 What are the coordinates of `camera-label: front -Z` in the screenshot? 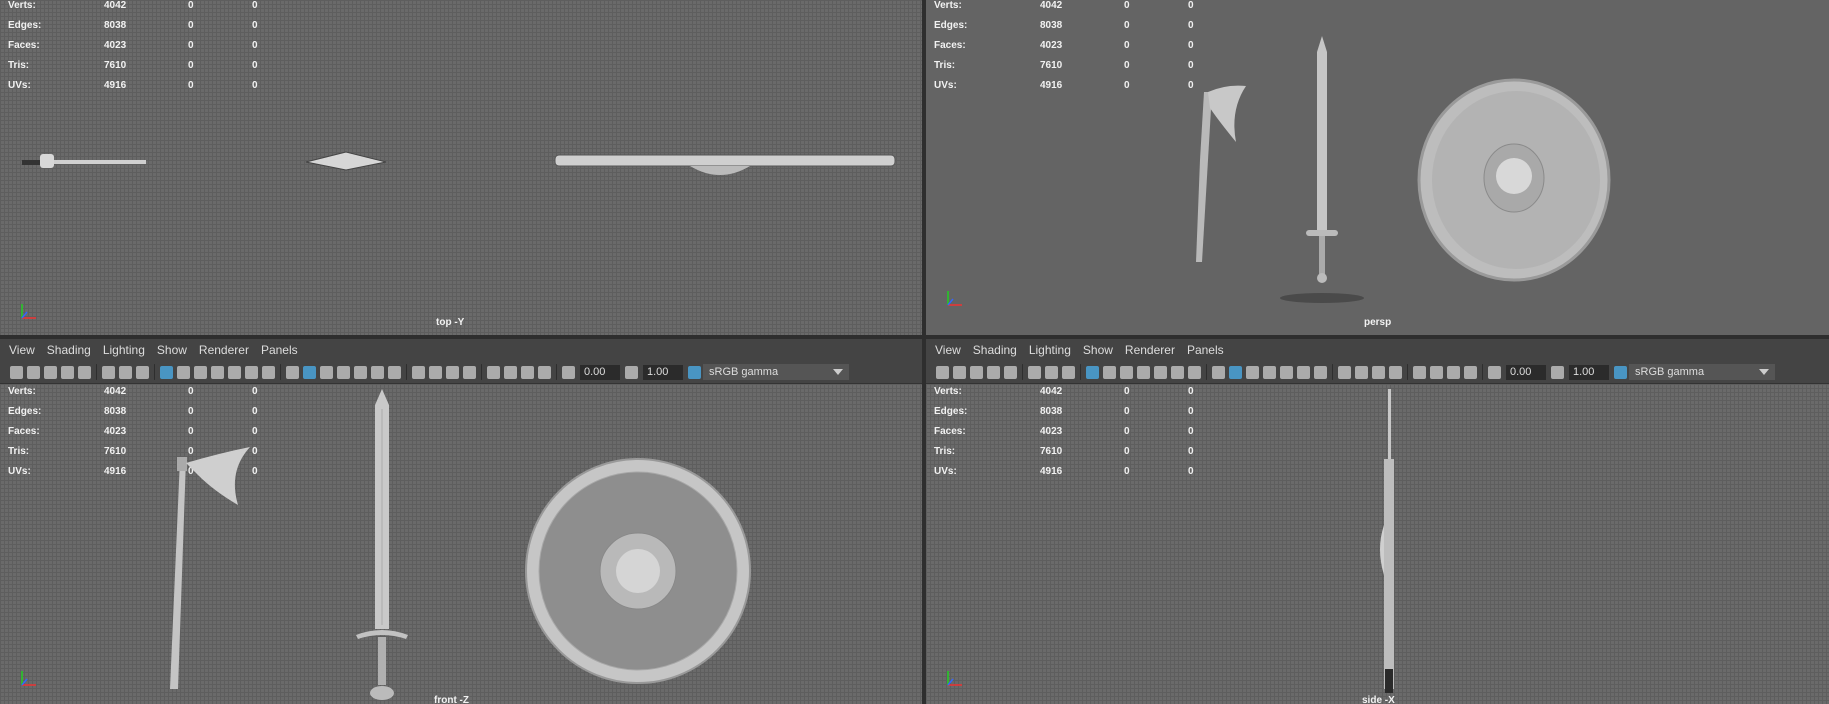 It's located at (451, 699).